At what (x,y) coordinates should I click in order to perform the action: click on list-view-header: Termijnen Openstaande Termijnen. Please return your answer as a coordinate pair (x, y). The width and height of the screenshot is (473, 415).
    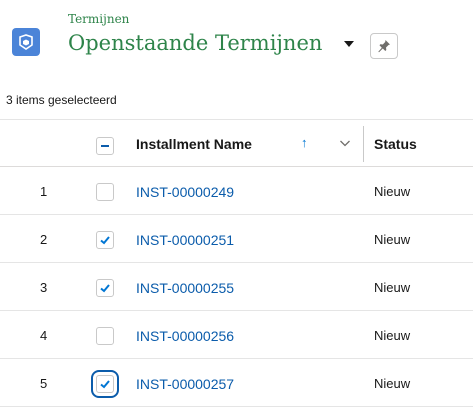
    Looking at the image, I should click on (242, 37).